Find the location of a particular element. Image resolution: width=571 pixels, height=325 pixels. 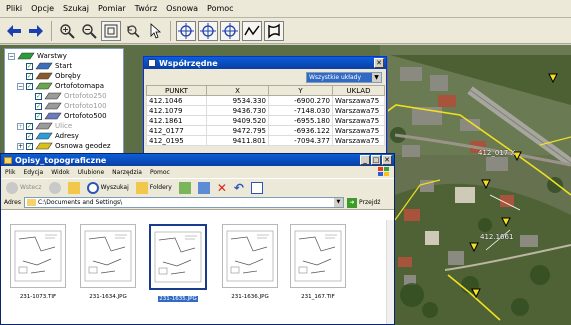

layer-item: ✓ Ortofoto500 is located at coordinates (64, 116).